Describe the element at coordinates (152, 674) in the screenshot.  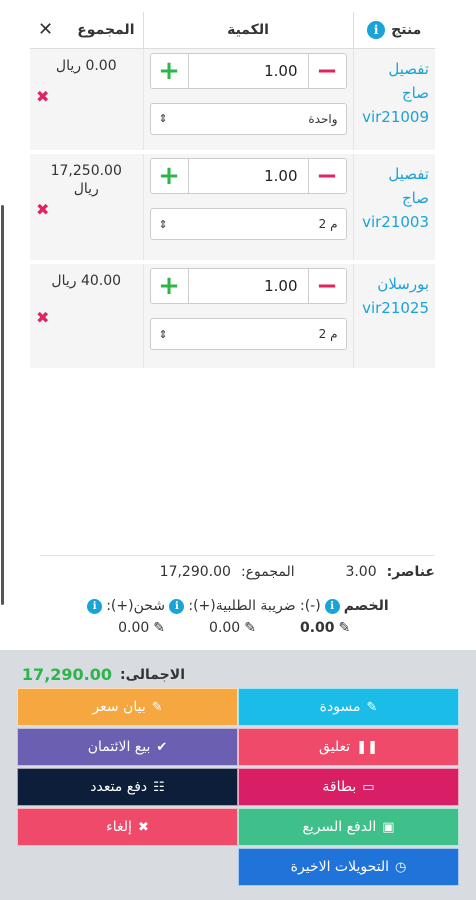
I see `grand-total-label: الاجمالى:` at that location.